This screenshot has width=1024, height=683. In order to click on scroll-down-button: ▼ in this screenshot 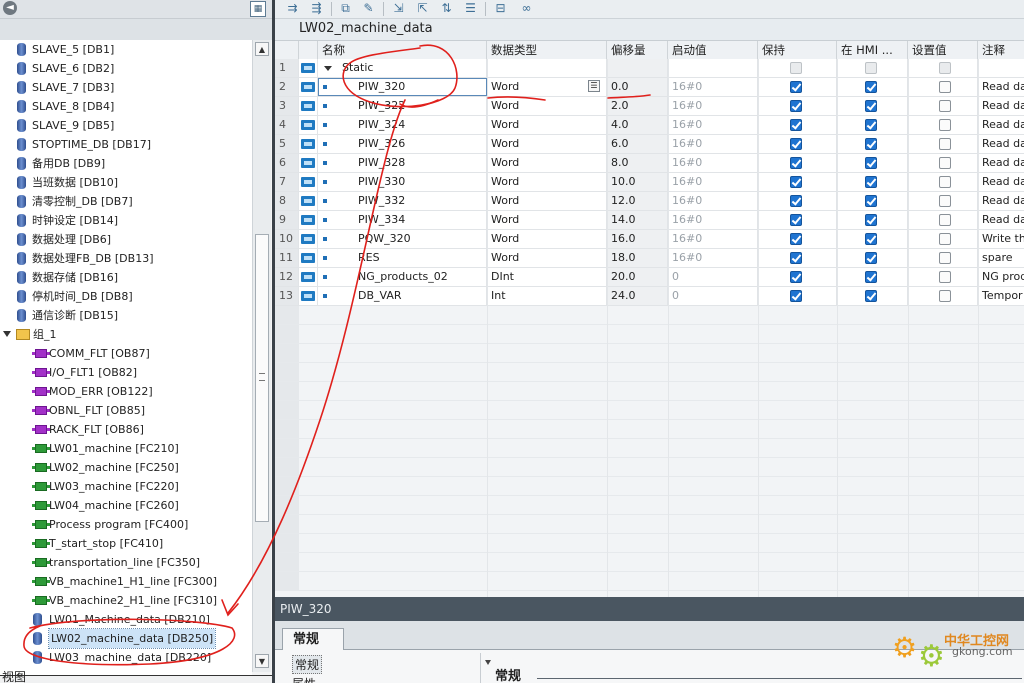, I will do `click(262, 661)`.